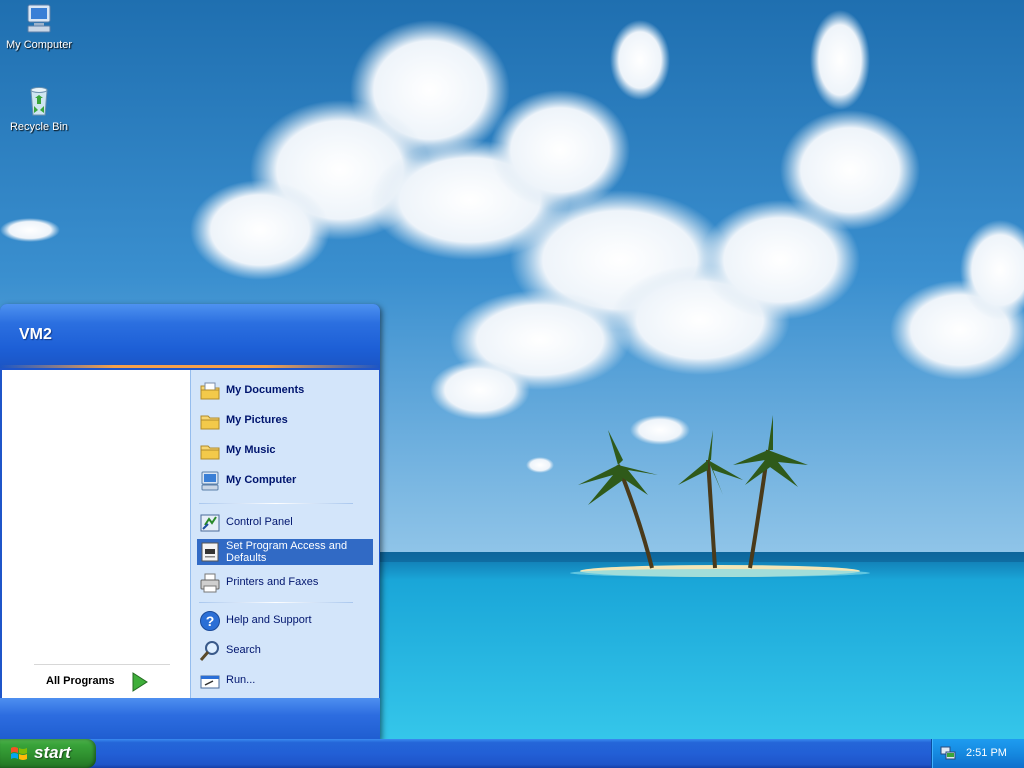 This screenshot has height=768, width=1024. Describe the element at coordinates (265, 390) in the screenshot. I see `menu-item-label: My Documents` at that location.